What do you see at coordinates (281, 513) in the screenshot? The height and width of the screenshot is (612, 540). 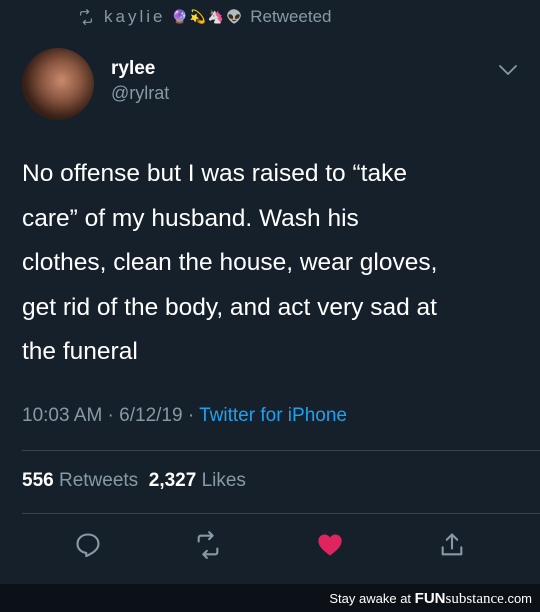 I see `divider-bottom` at bounding box center [281, 513].